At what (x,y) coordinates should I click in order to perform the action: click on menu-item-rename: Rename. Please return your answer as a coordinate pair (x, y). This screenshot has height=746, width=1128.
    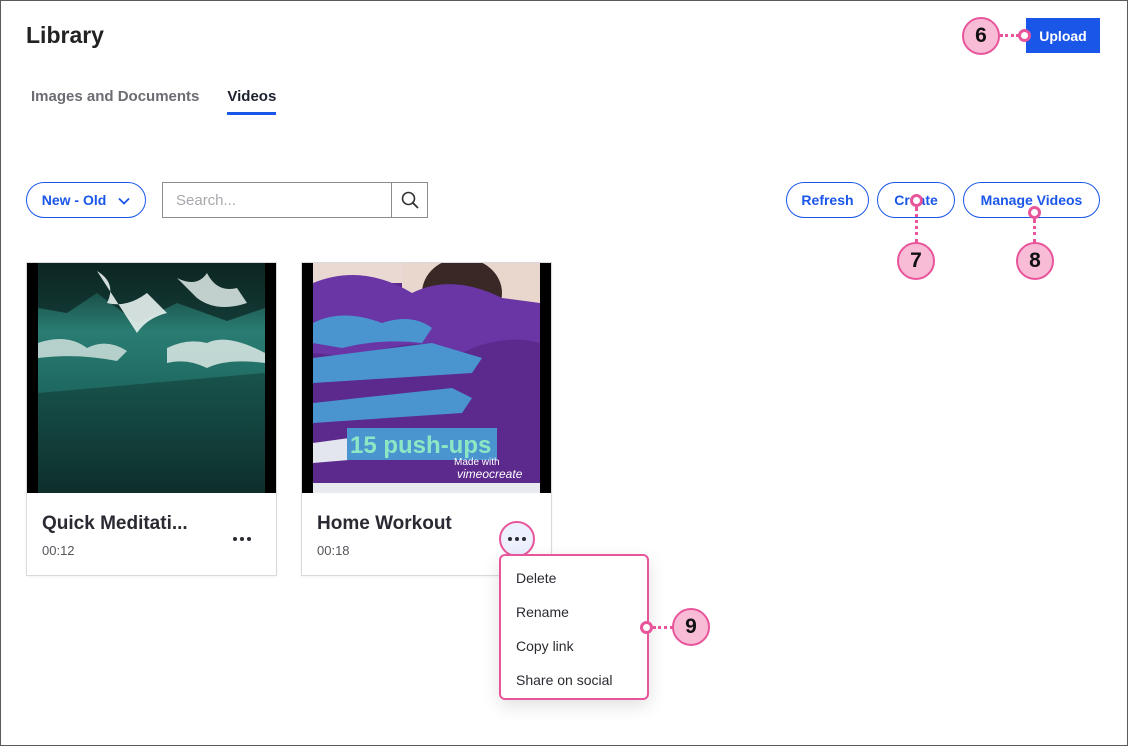
    Looking at the image, I should click on (574, 615).